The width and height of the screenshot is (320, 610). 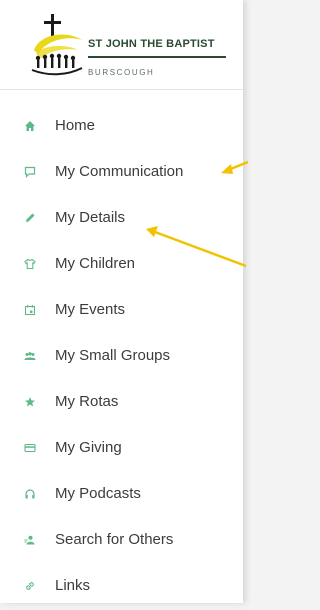 What do you see at coordinates (114, 539) in the screenshot?
I see `menu-item-label: Search for Others` at bounding box center [114, 539].